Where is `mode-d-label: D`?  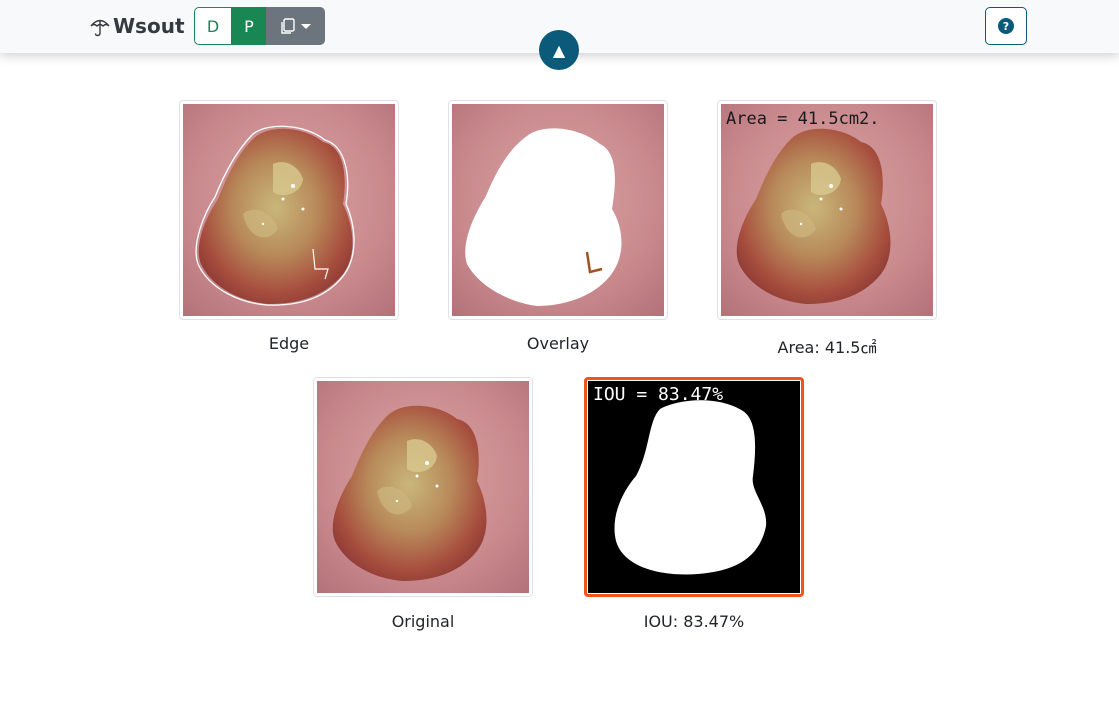
mode-d-label: D is located at coordinates (213, 26).